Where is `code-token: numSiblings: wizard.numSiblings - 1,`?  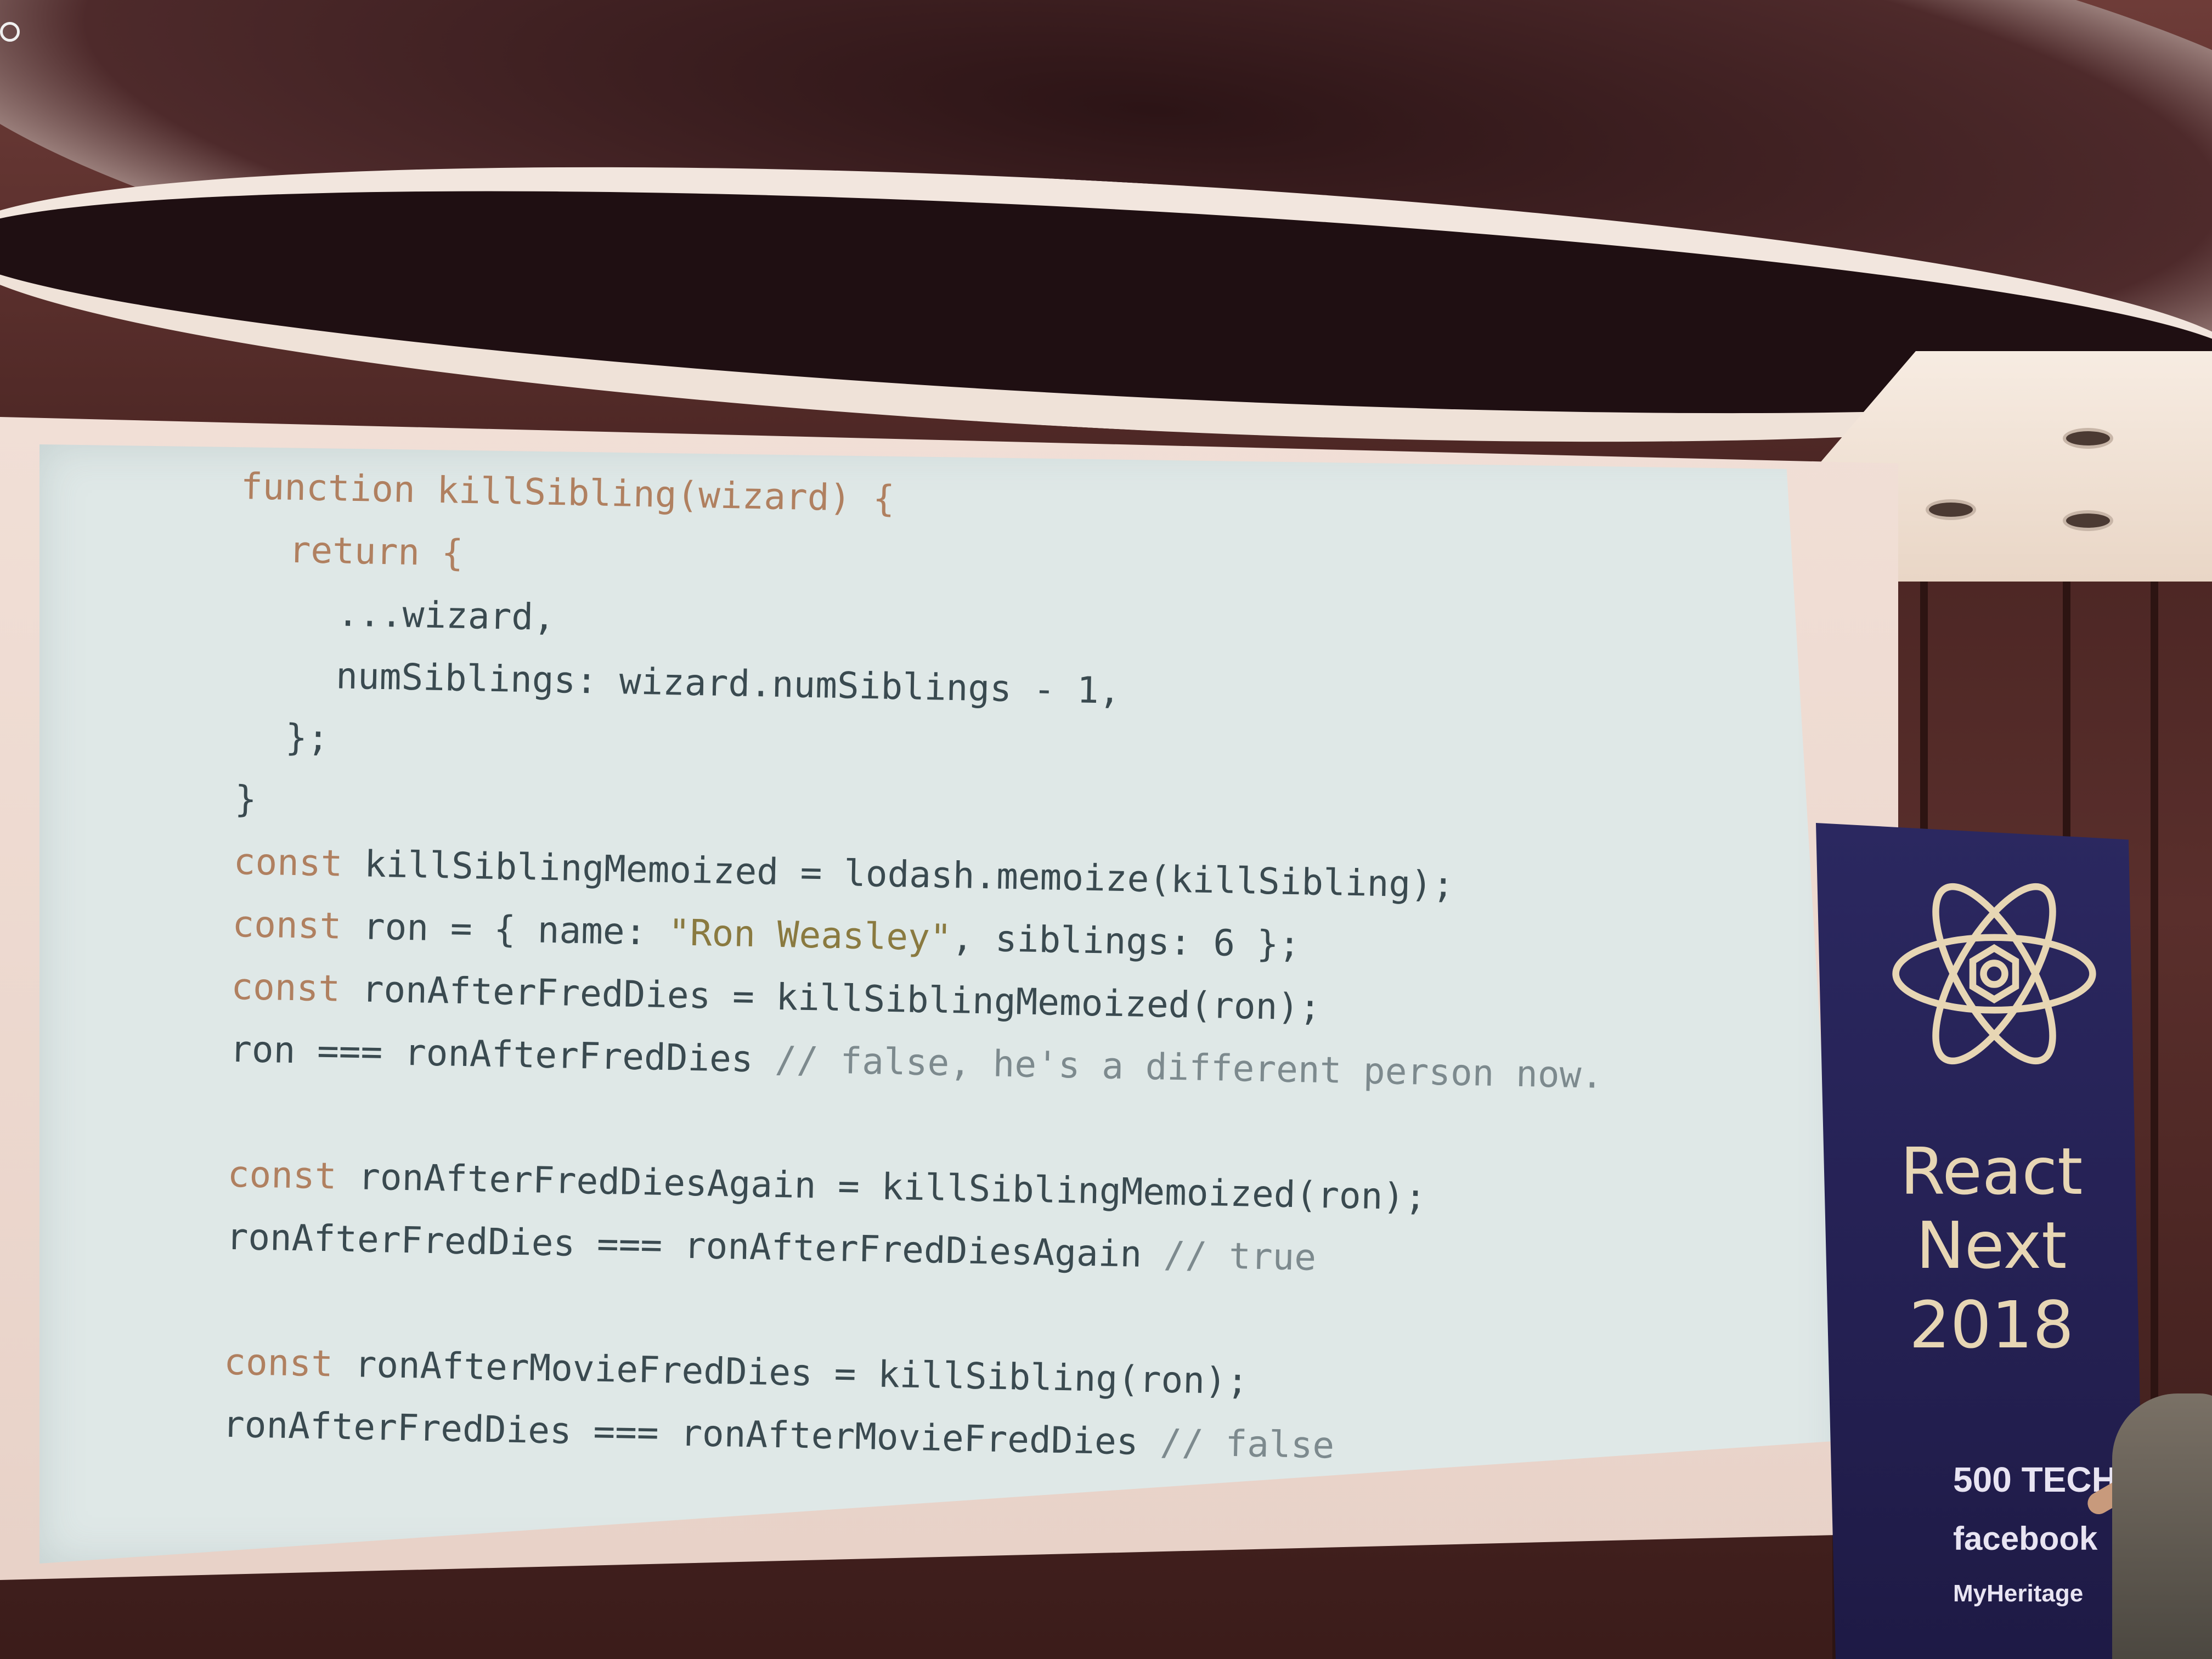 code-token: numSiblings: wizard.numSiblings - 1, is located at coordinates (728, 683).